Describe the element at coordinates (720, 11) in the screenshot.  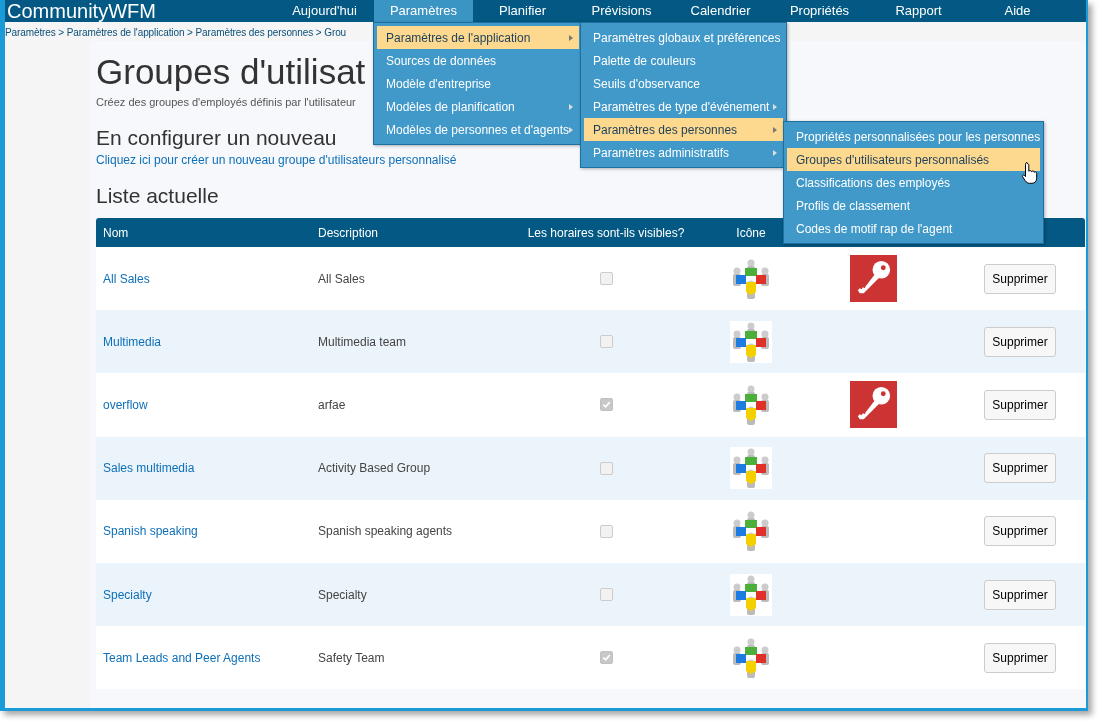
I see `nav-menu-item: Calendrier` at that location.